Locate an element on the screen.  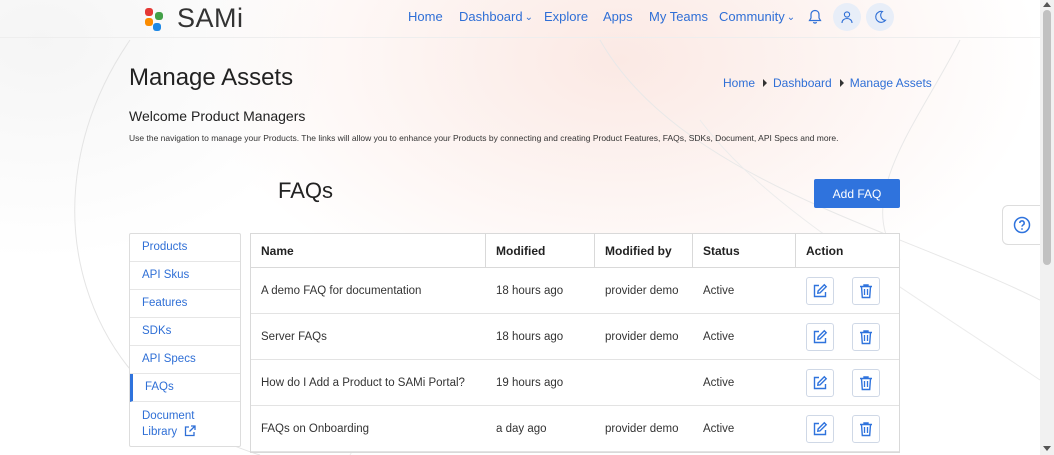
scroll-down-arrow-icon is located at coordinates (1047, 448).